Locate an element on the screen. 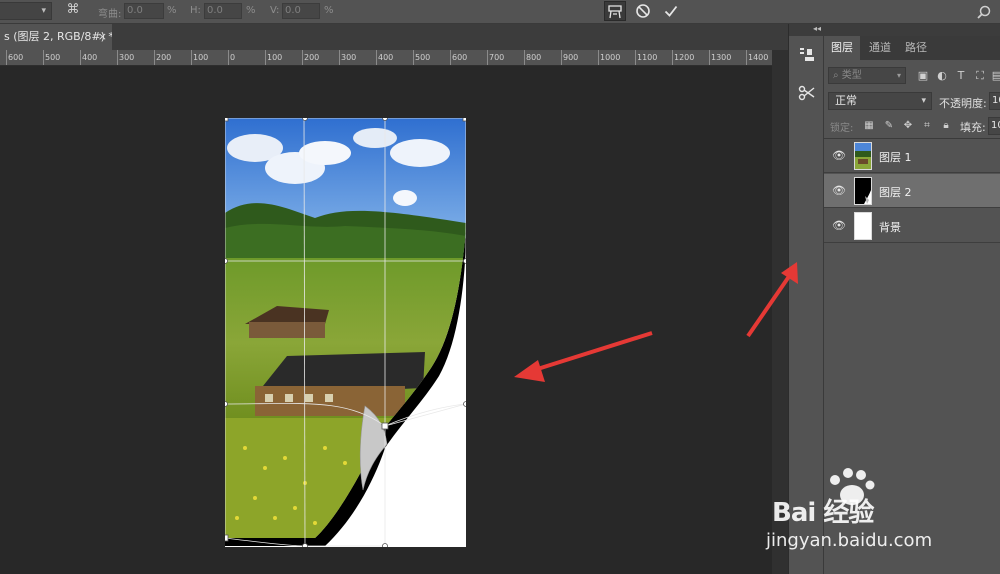  watermark-url: jingyan.baidu.com is located at coordinates (849, 540).